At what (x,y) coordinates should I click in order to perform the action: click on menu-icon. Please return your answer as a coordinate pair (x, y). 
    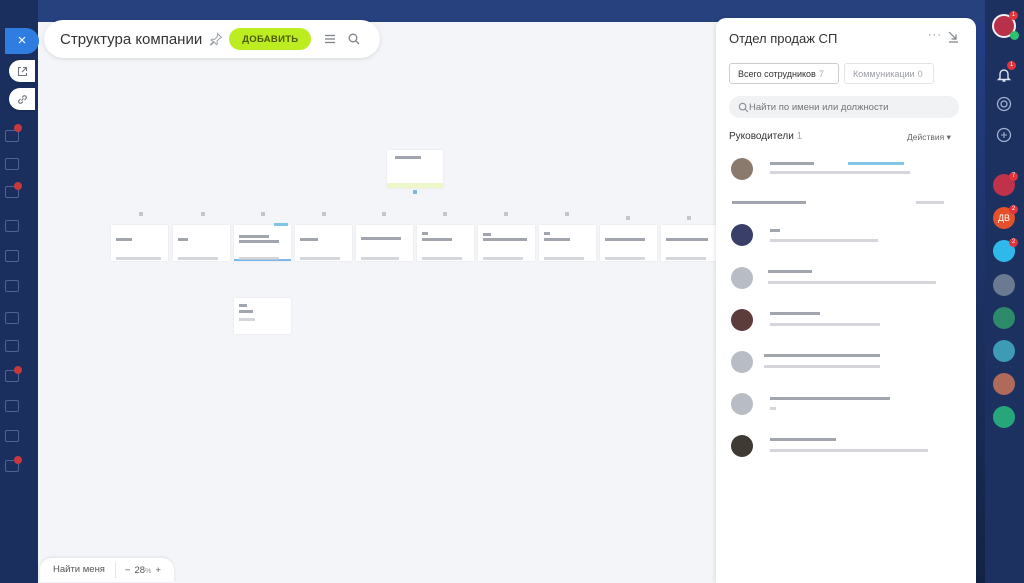
    Looking at the image, I should click on (330, 39).